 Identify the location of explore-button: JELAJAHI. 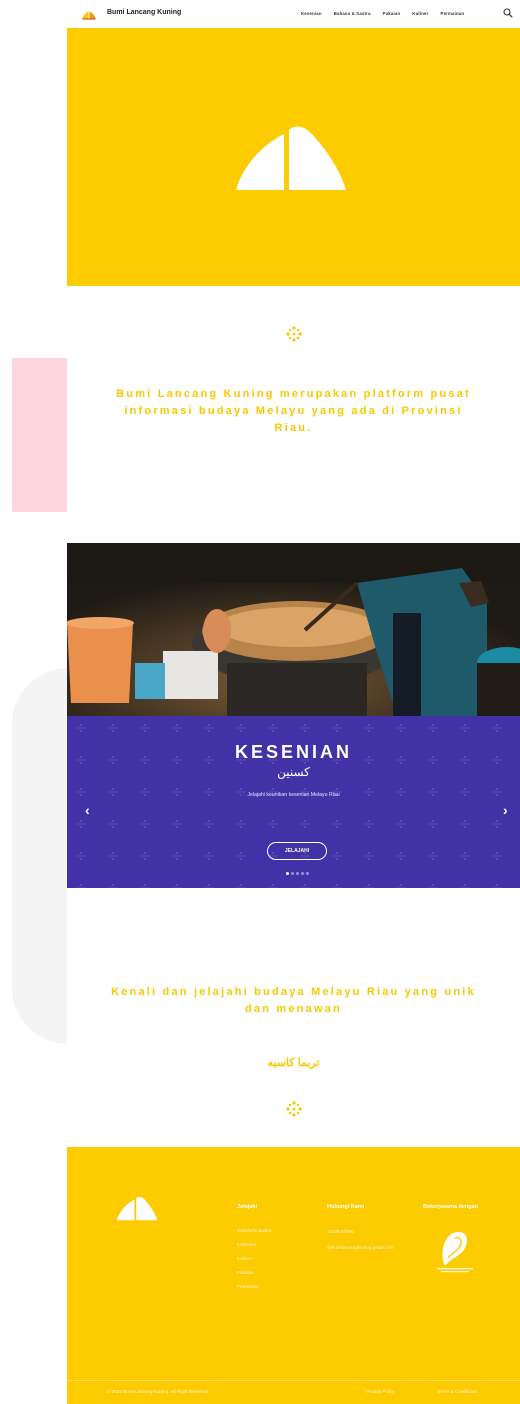
(297, 851).